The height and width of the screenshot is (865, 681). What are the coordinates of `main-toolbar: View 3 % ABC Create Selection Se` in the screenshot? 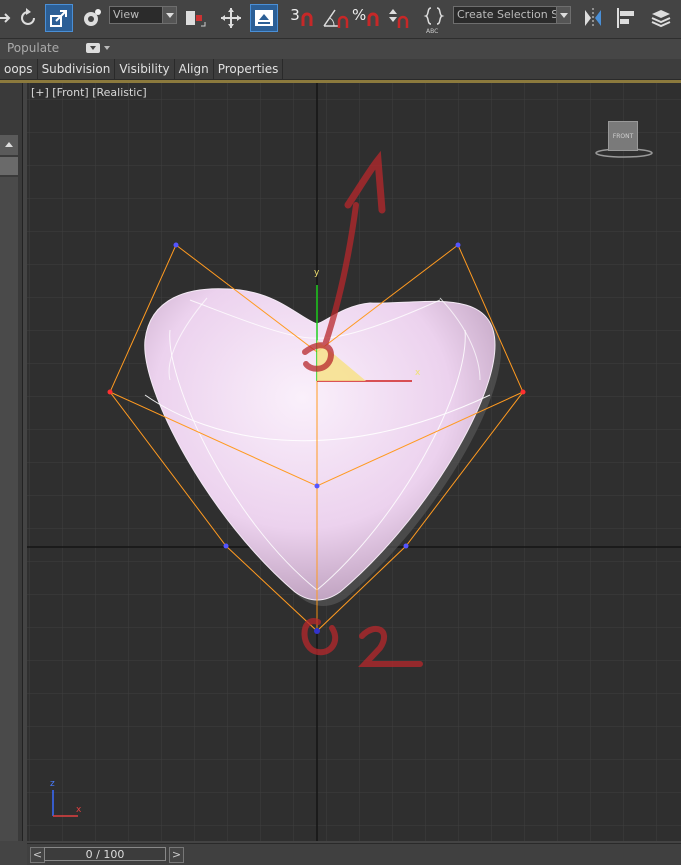 It's located at (340, 19).